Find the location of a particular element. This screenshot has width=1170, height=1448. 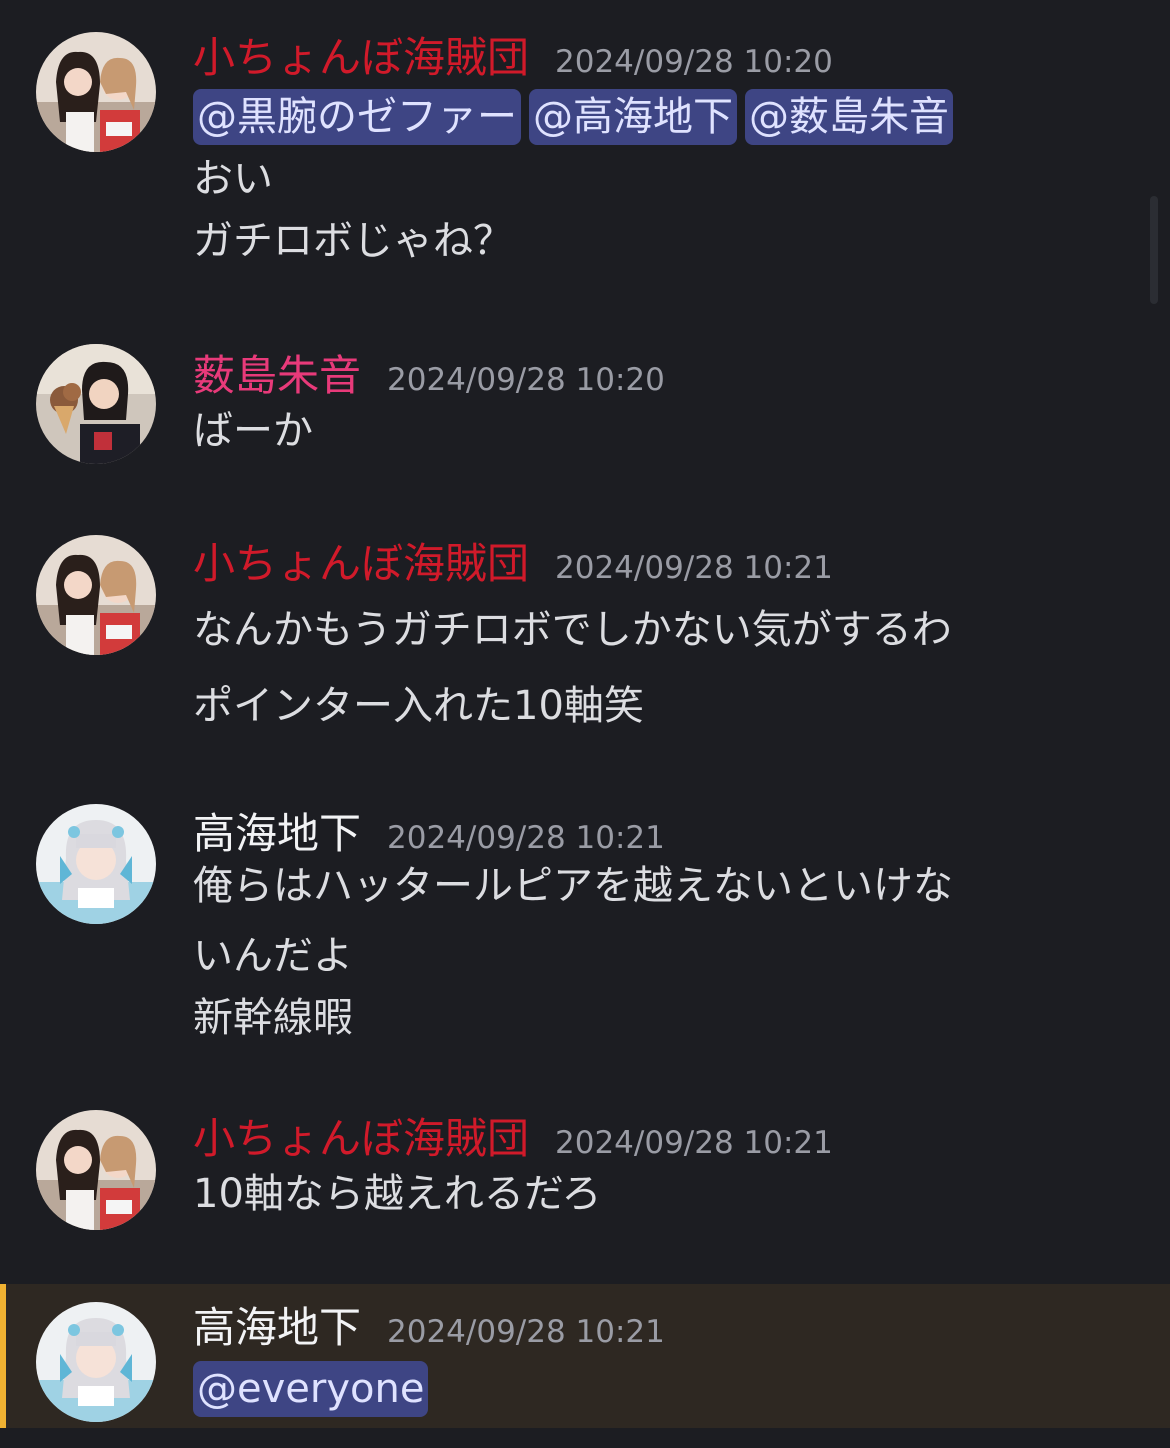

message-line: 新幹線暇 is located at coordinates (273, 1018).